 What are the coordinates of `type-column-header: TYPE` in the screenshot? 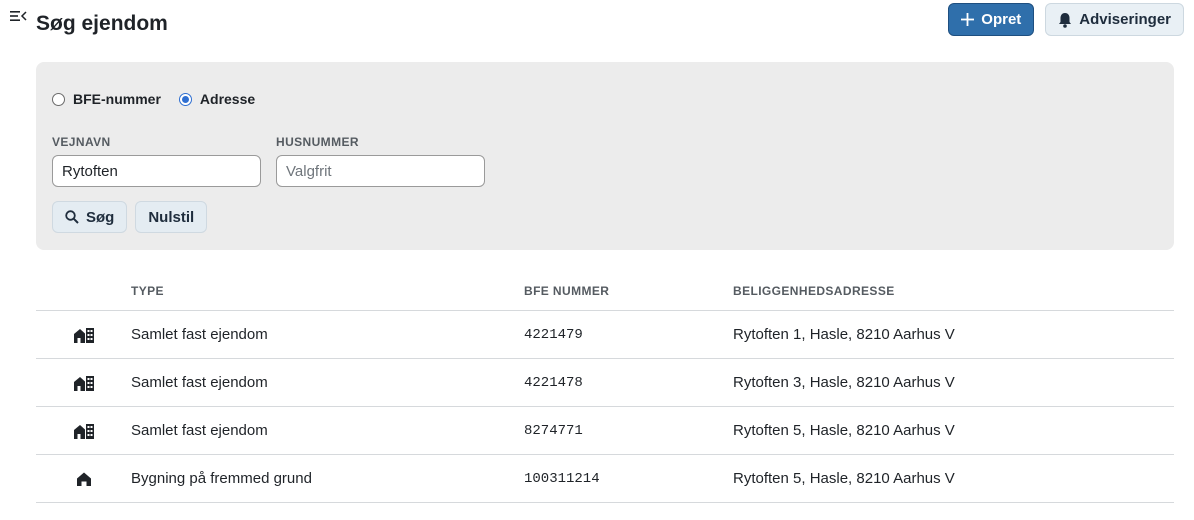 It's located at (147, 290).